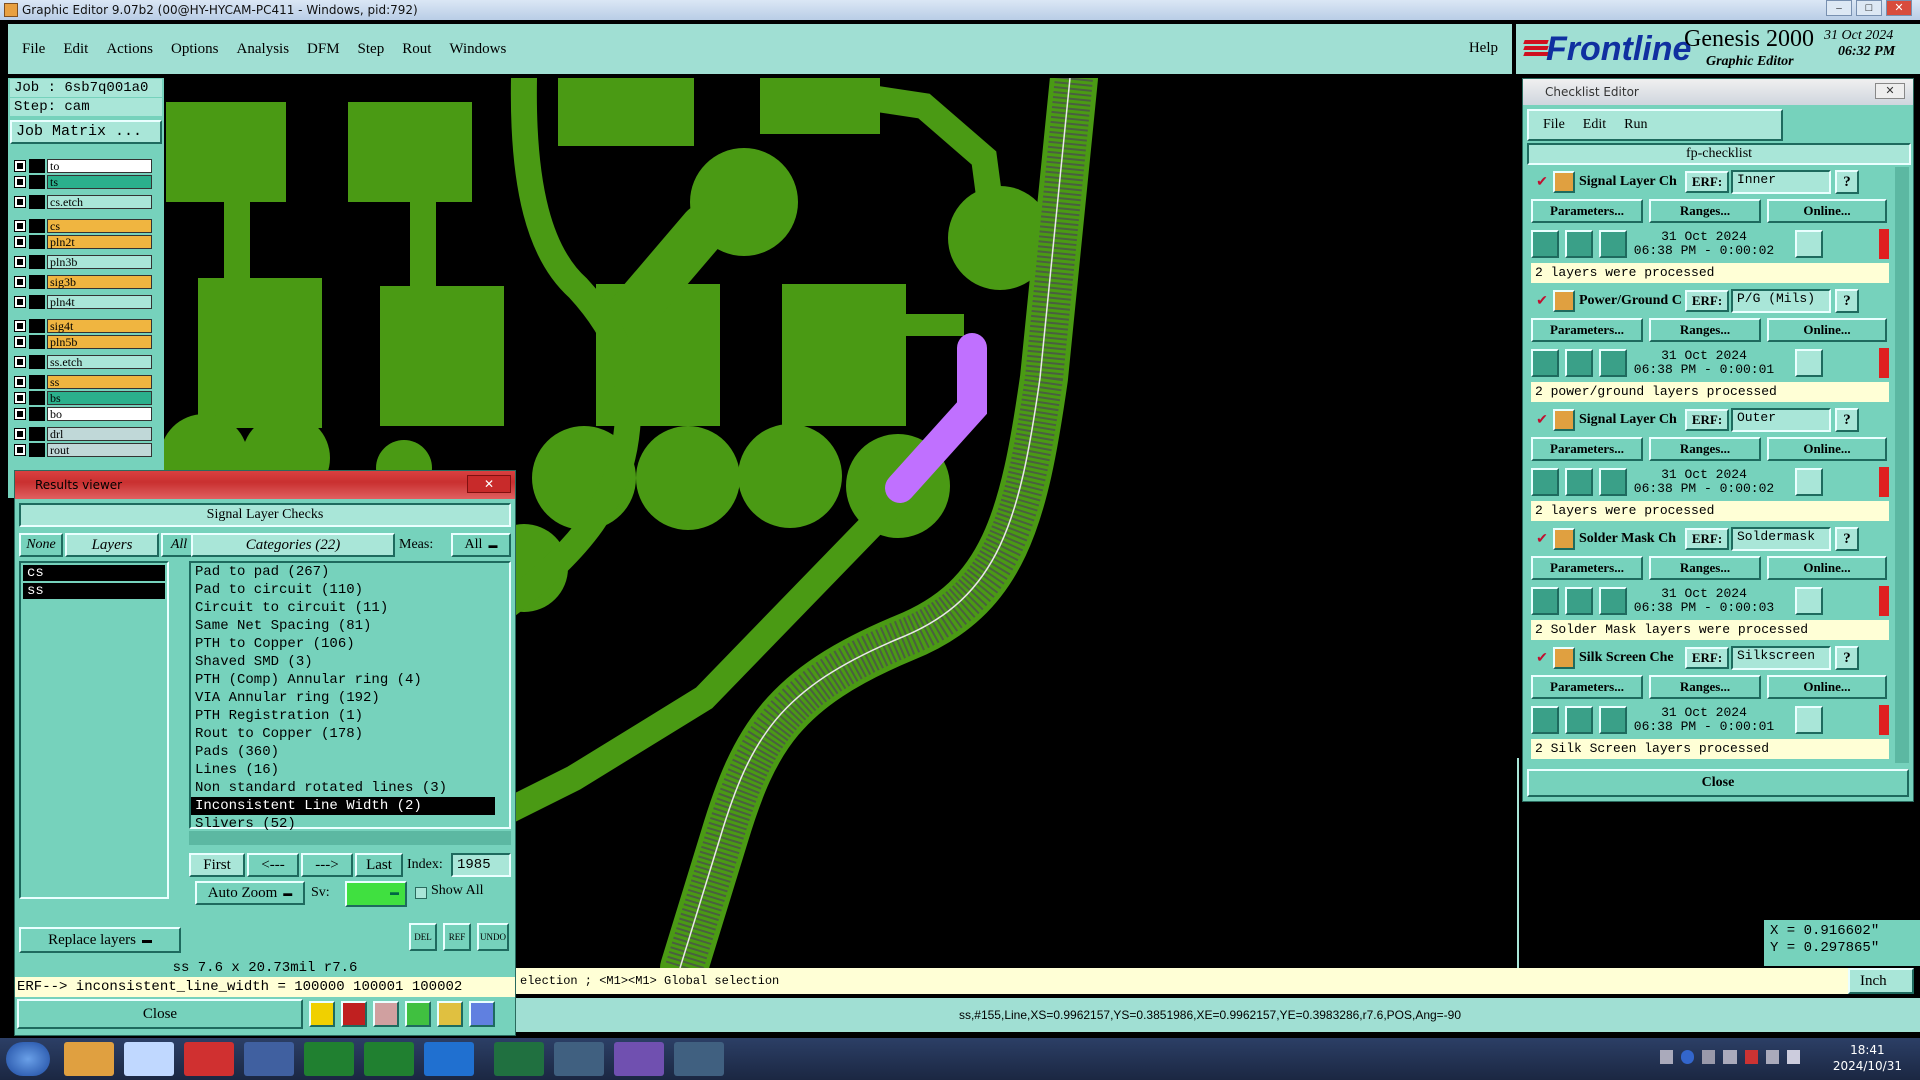 This screenshot has height=1080, width=1920. I want to click on layer-name: ts, so click(99, 182).